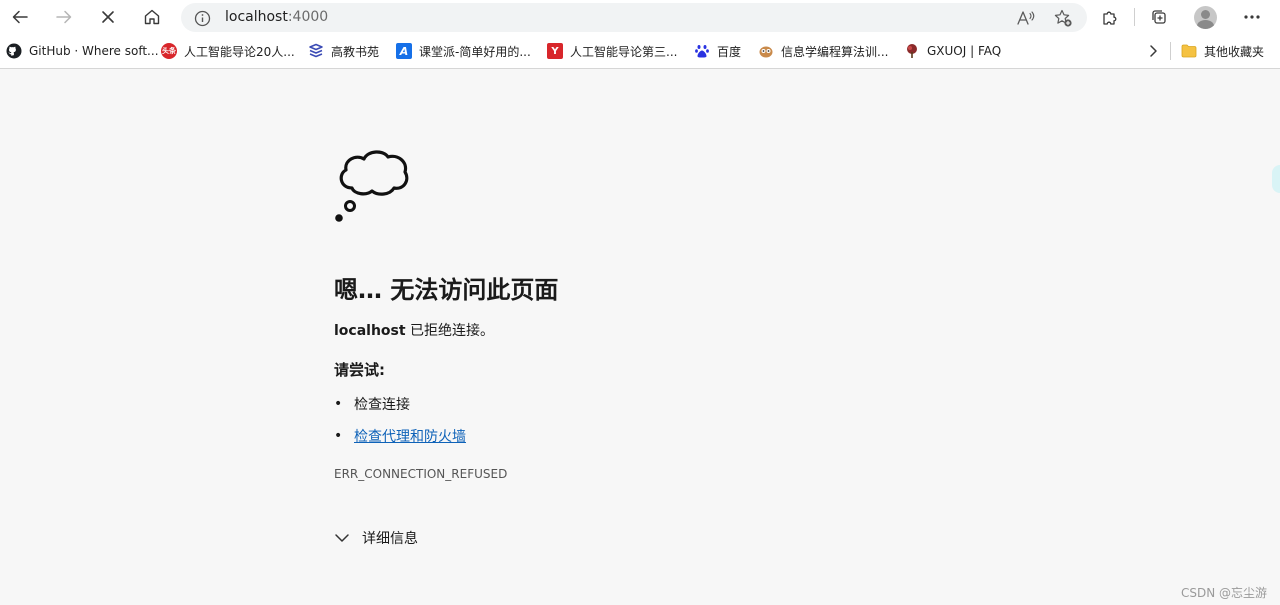 This screenshot has height=605, width=1280. I want to click on arrow-right-icon, so click(64, 17).